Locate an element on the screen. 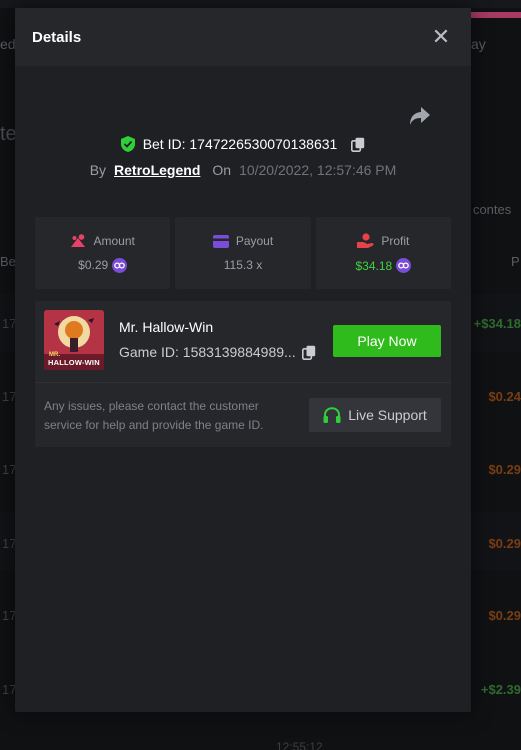  background-row-value: +$34.18 is located at coordinates (497, 323).